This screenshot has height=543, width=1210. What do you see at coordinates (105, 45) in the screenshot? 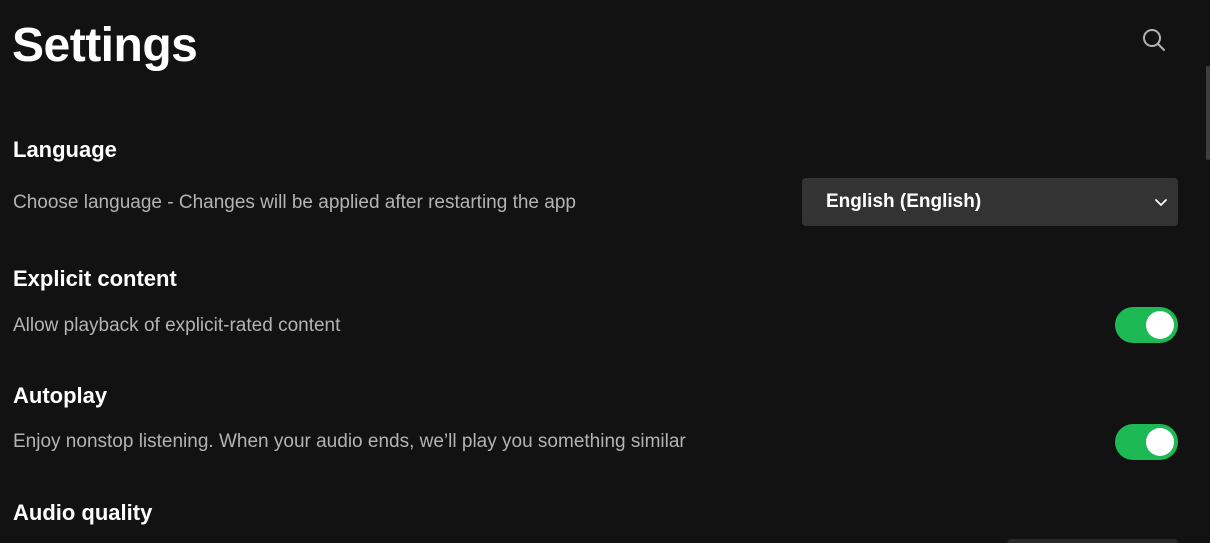
I see `page-title: Settings` at bounding box center [105, 45].